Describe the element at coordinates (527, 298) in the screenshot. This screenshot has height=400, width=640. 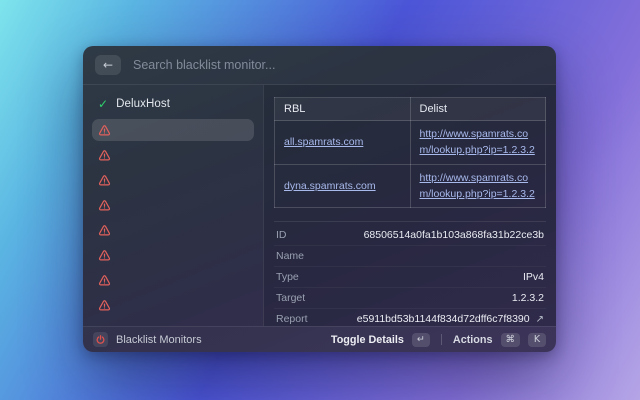
I see `metadata-value: 1.2.3.2` at that location.